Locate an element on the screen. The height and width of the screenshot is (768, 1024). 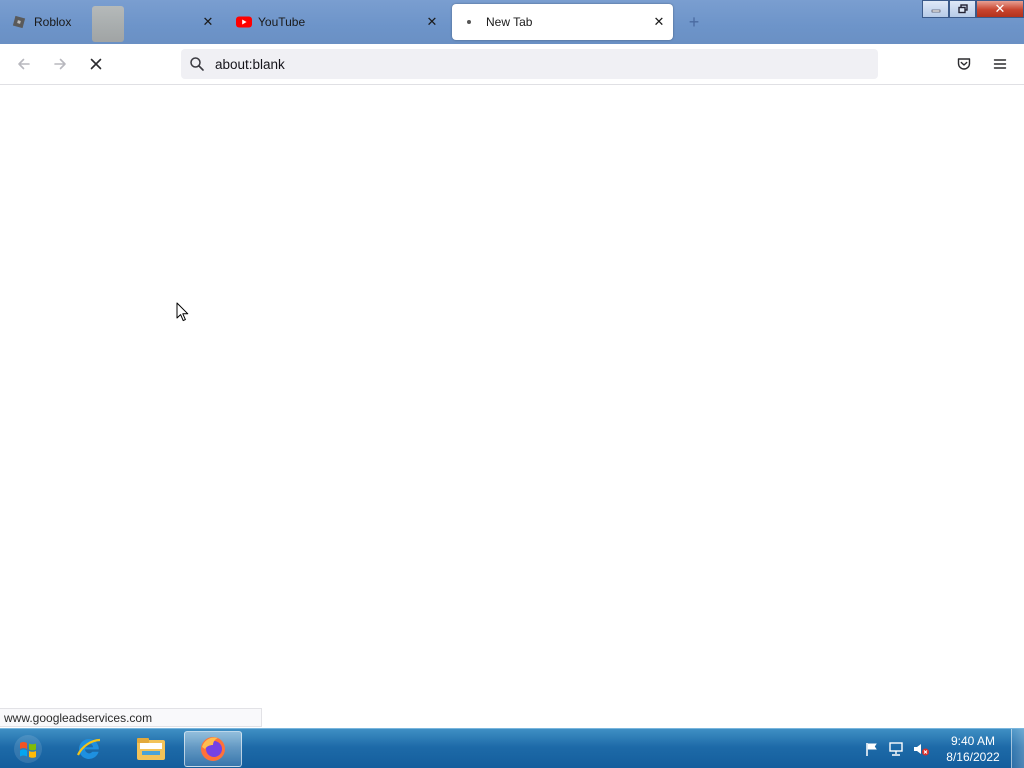
taskbar-internet-explorer is located at coordinates (89, 749).